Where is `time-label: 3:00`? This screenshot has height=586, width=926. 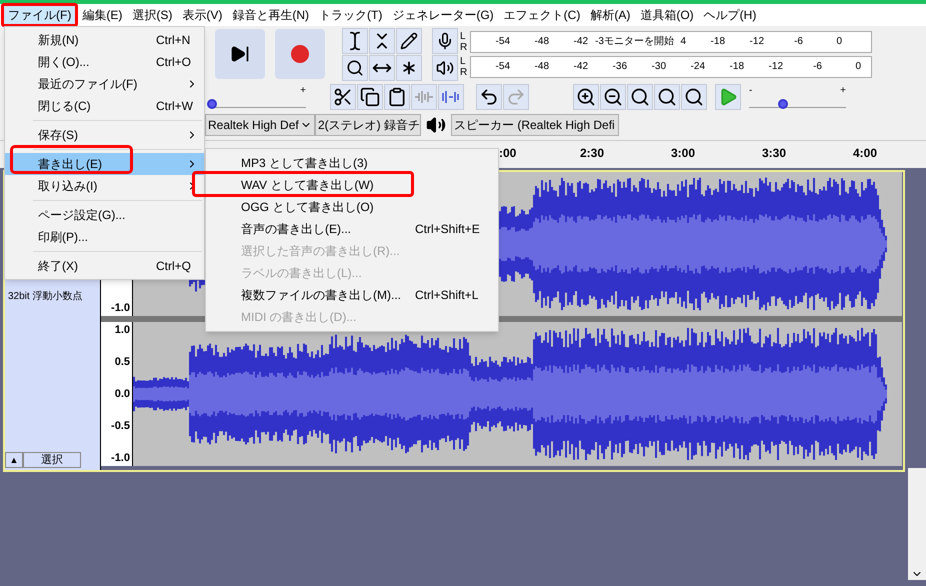
time-label: 3:00 is located at coordinates (683, 153).